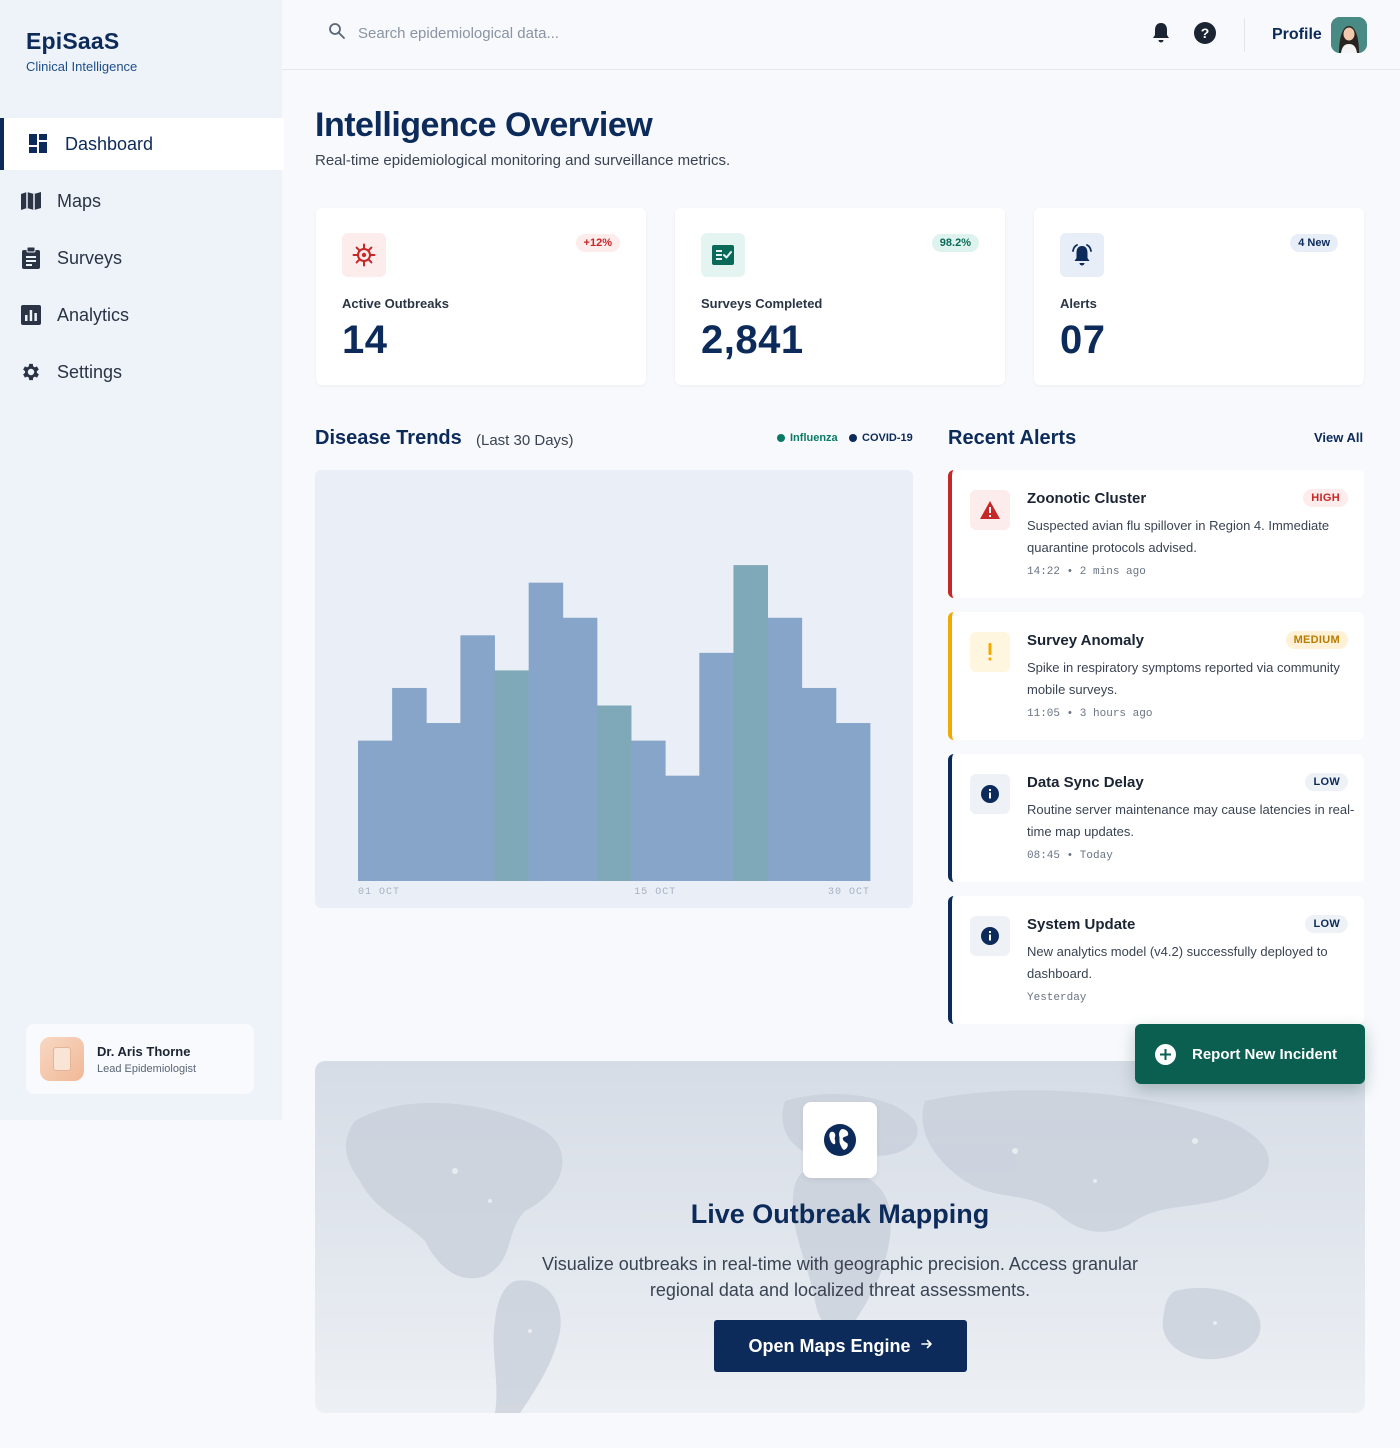 The width and height of the screenshot is (1400, 1448). I want to click on legend-label: COVID-19, so click(887, 438).